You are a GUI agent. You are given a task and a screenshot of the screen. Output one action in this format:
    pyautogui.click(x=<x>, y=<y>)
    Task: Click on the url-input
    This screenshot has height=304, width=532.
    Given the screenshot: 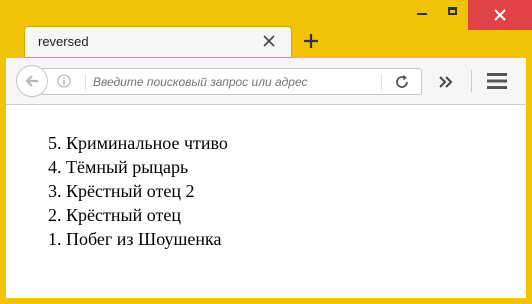 What is the action you would take?
    pyautogui.click(x=220, y=81)
    